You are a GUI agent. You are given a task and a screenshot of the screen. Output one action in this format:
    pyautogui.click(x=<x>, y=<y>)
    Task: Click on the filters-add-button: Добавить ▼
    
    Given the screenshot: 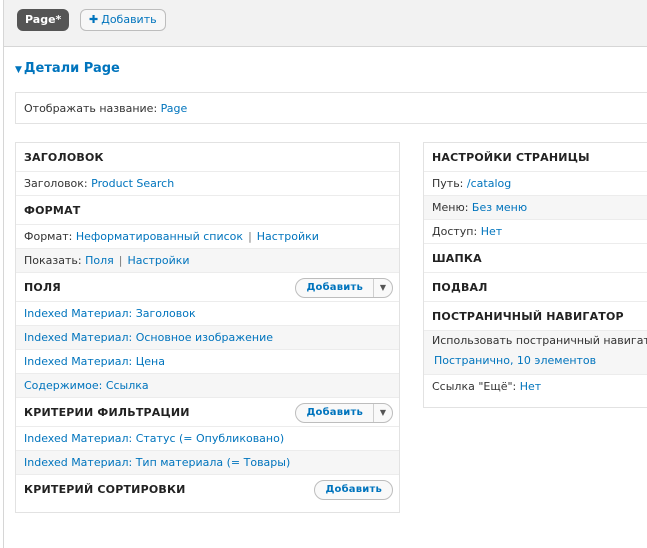 What is the action you would take?
    pyautogui.click(x=344, y=413)
    